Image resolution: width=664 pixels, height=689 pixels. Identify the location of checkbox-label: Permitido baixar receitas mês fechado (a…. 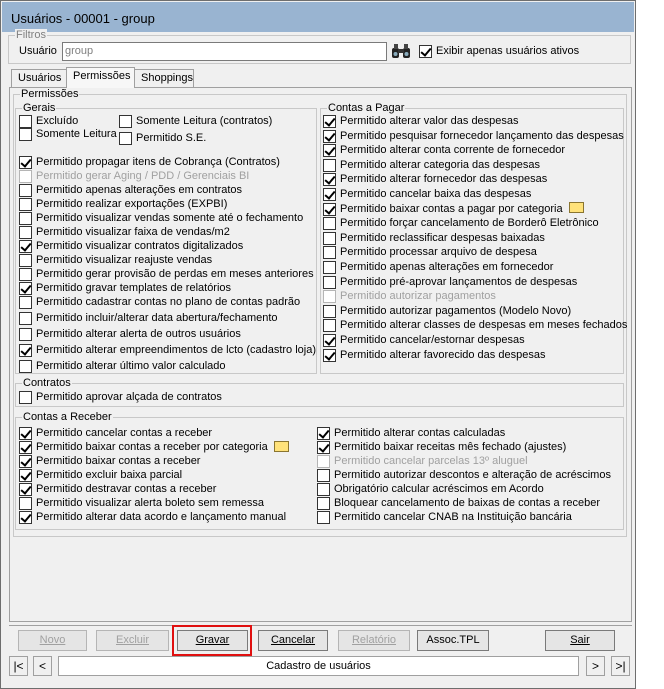
(450, 447).